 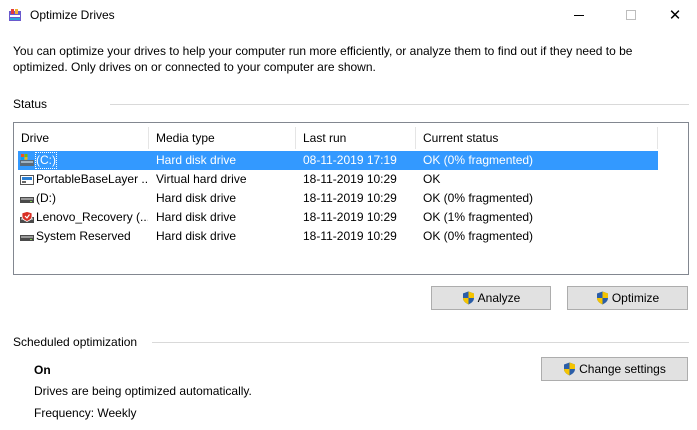 What do you see at coordinates (420, 342) in the screenshot?
I see `scheduled-divider` at bounding box center [420, 342].